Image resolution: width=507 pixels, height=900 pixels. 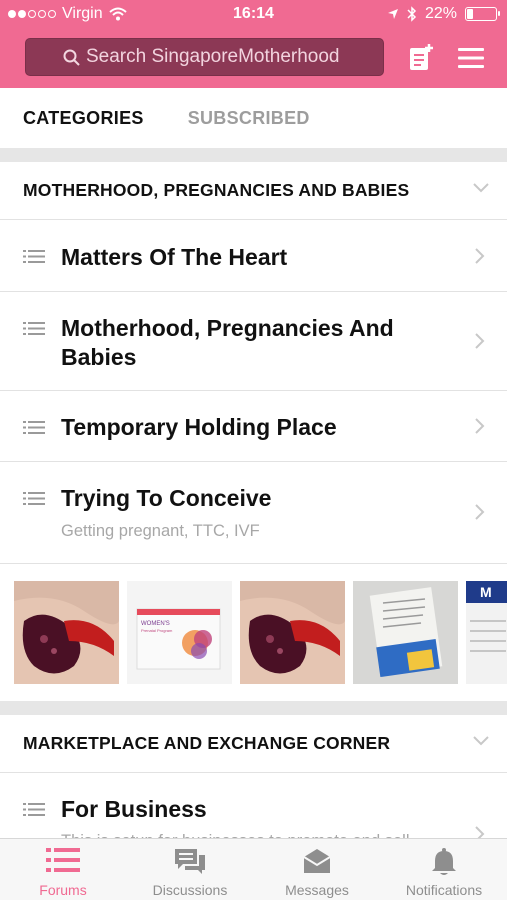 What do you see at coordinates (63, 890) in the screenshot?
I see `nav-label: Forums` at bounding box center [63, 890].